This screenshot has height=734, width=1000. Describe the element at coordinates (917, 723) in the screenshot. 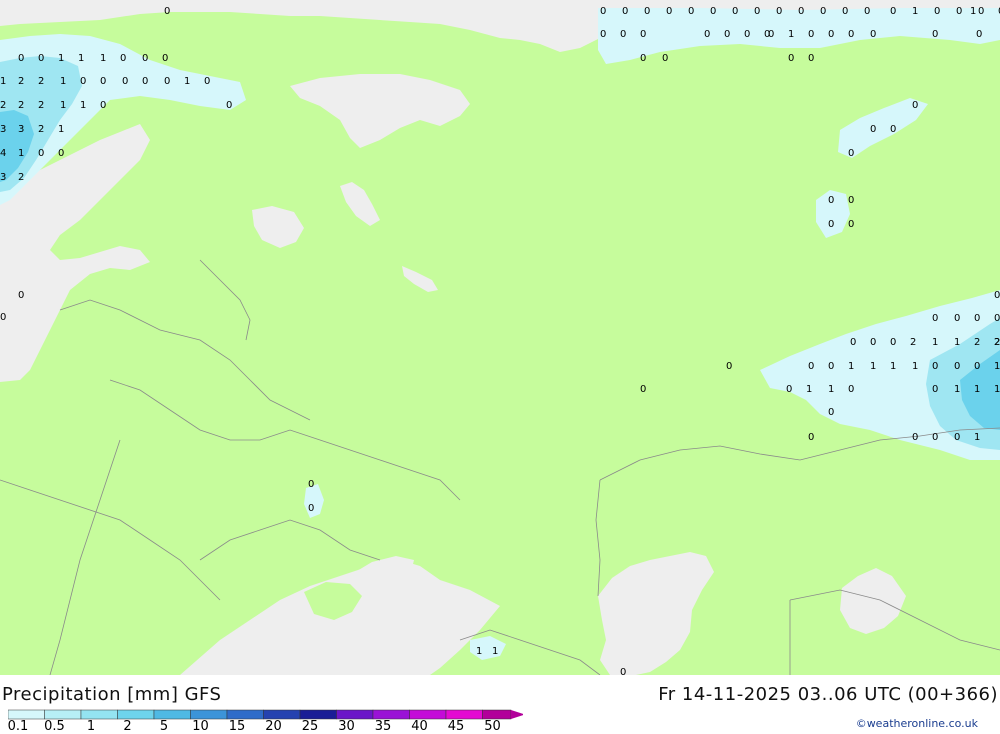

I see `credit-link: ©weatheronline.co.uk` at that location.